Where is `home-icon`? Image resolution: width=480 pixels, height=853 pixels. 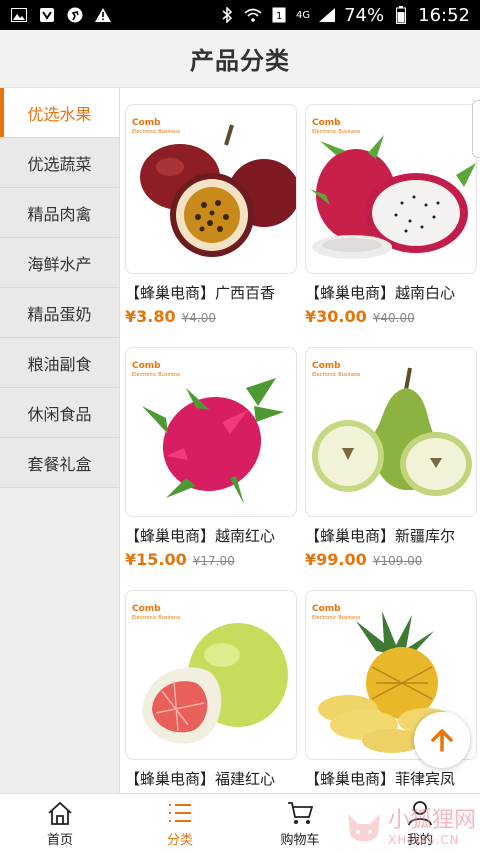
home-icon is located at coordinates (60, 813).